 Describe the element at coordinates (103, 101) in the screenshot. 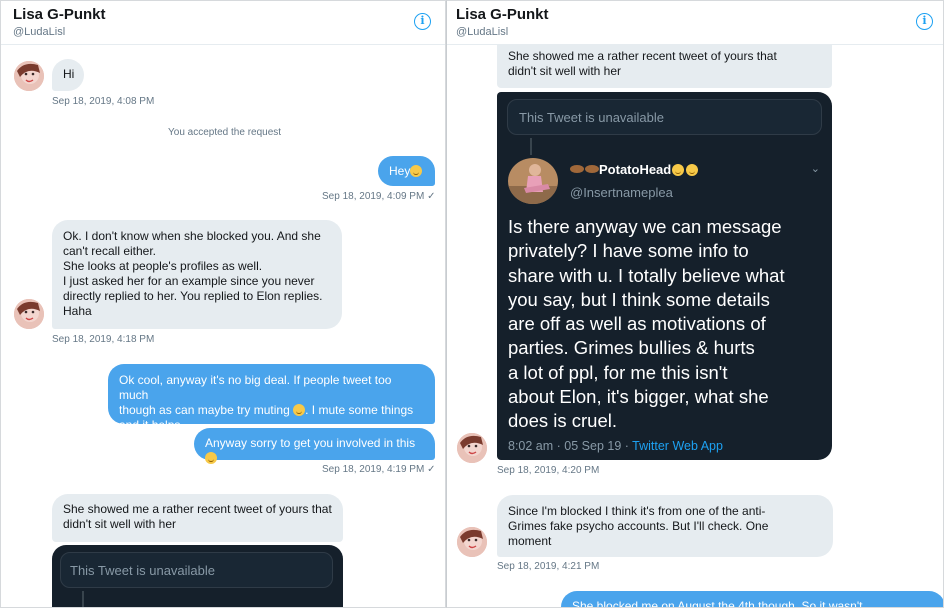

I see `message-timestamp: Sep 18, 2019, 4:08 PM` at that location.